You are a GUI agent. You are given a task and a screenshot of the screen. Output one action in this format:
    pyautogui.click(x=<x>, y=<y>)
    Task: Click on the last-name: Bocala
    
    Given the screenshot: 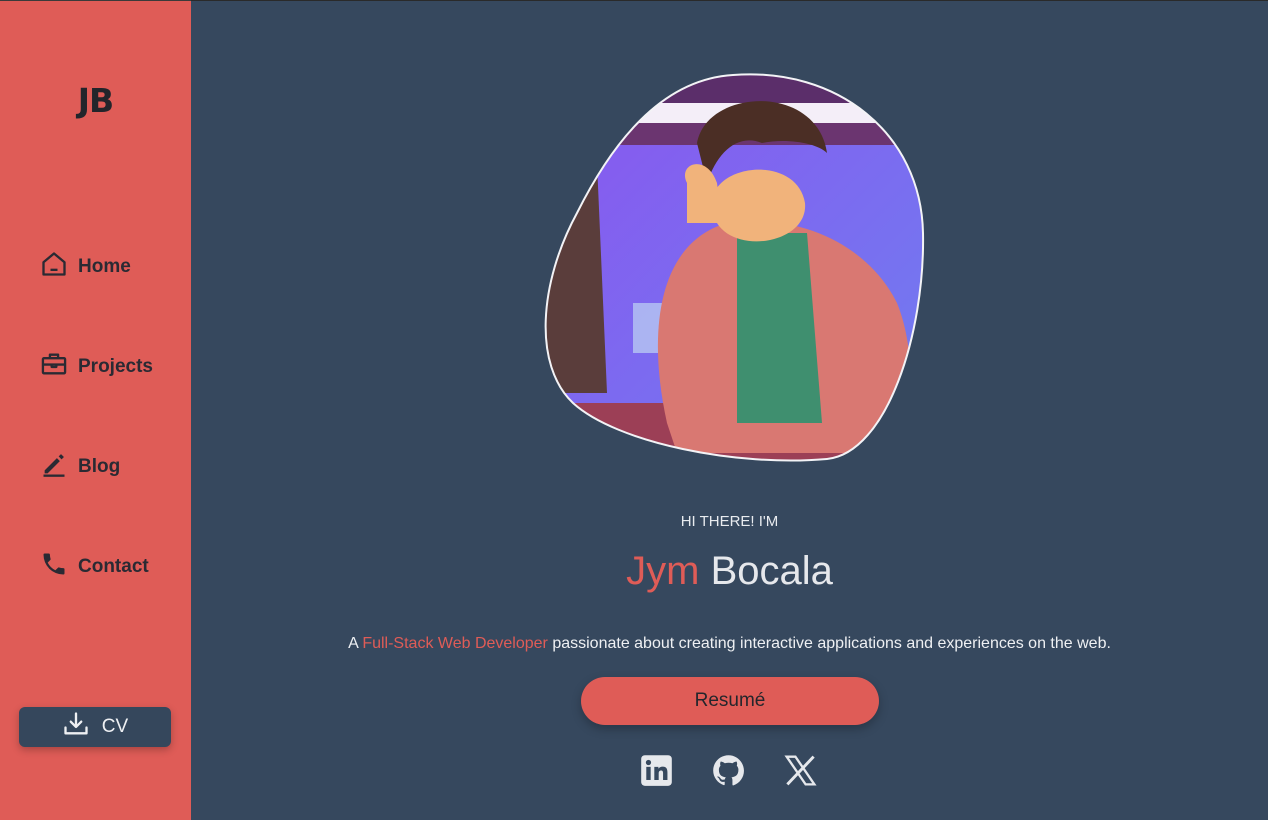 What is the action you would take?
    pyautogui.click(x=771, y=571)
    